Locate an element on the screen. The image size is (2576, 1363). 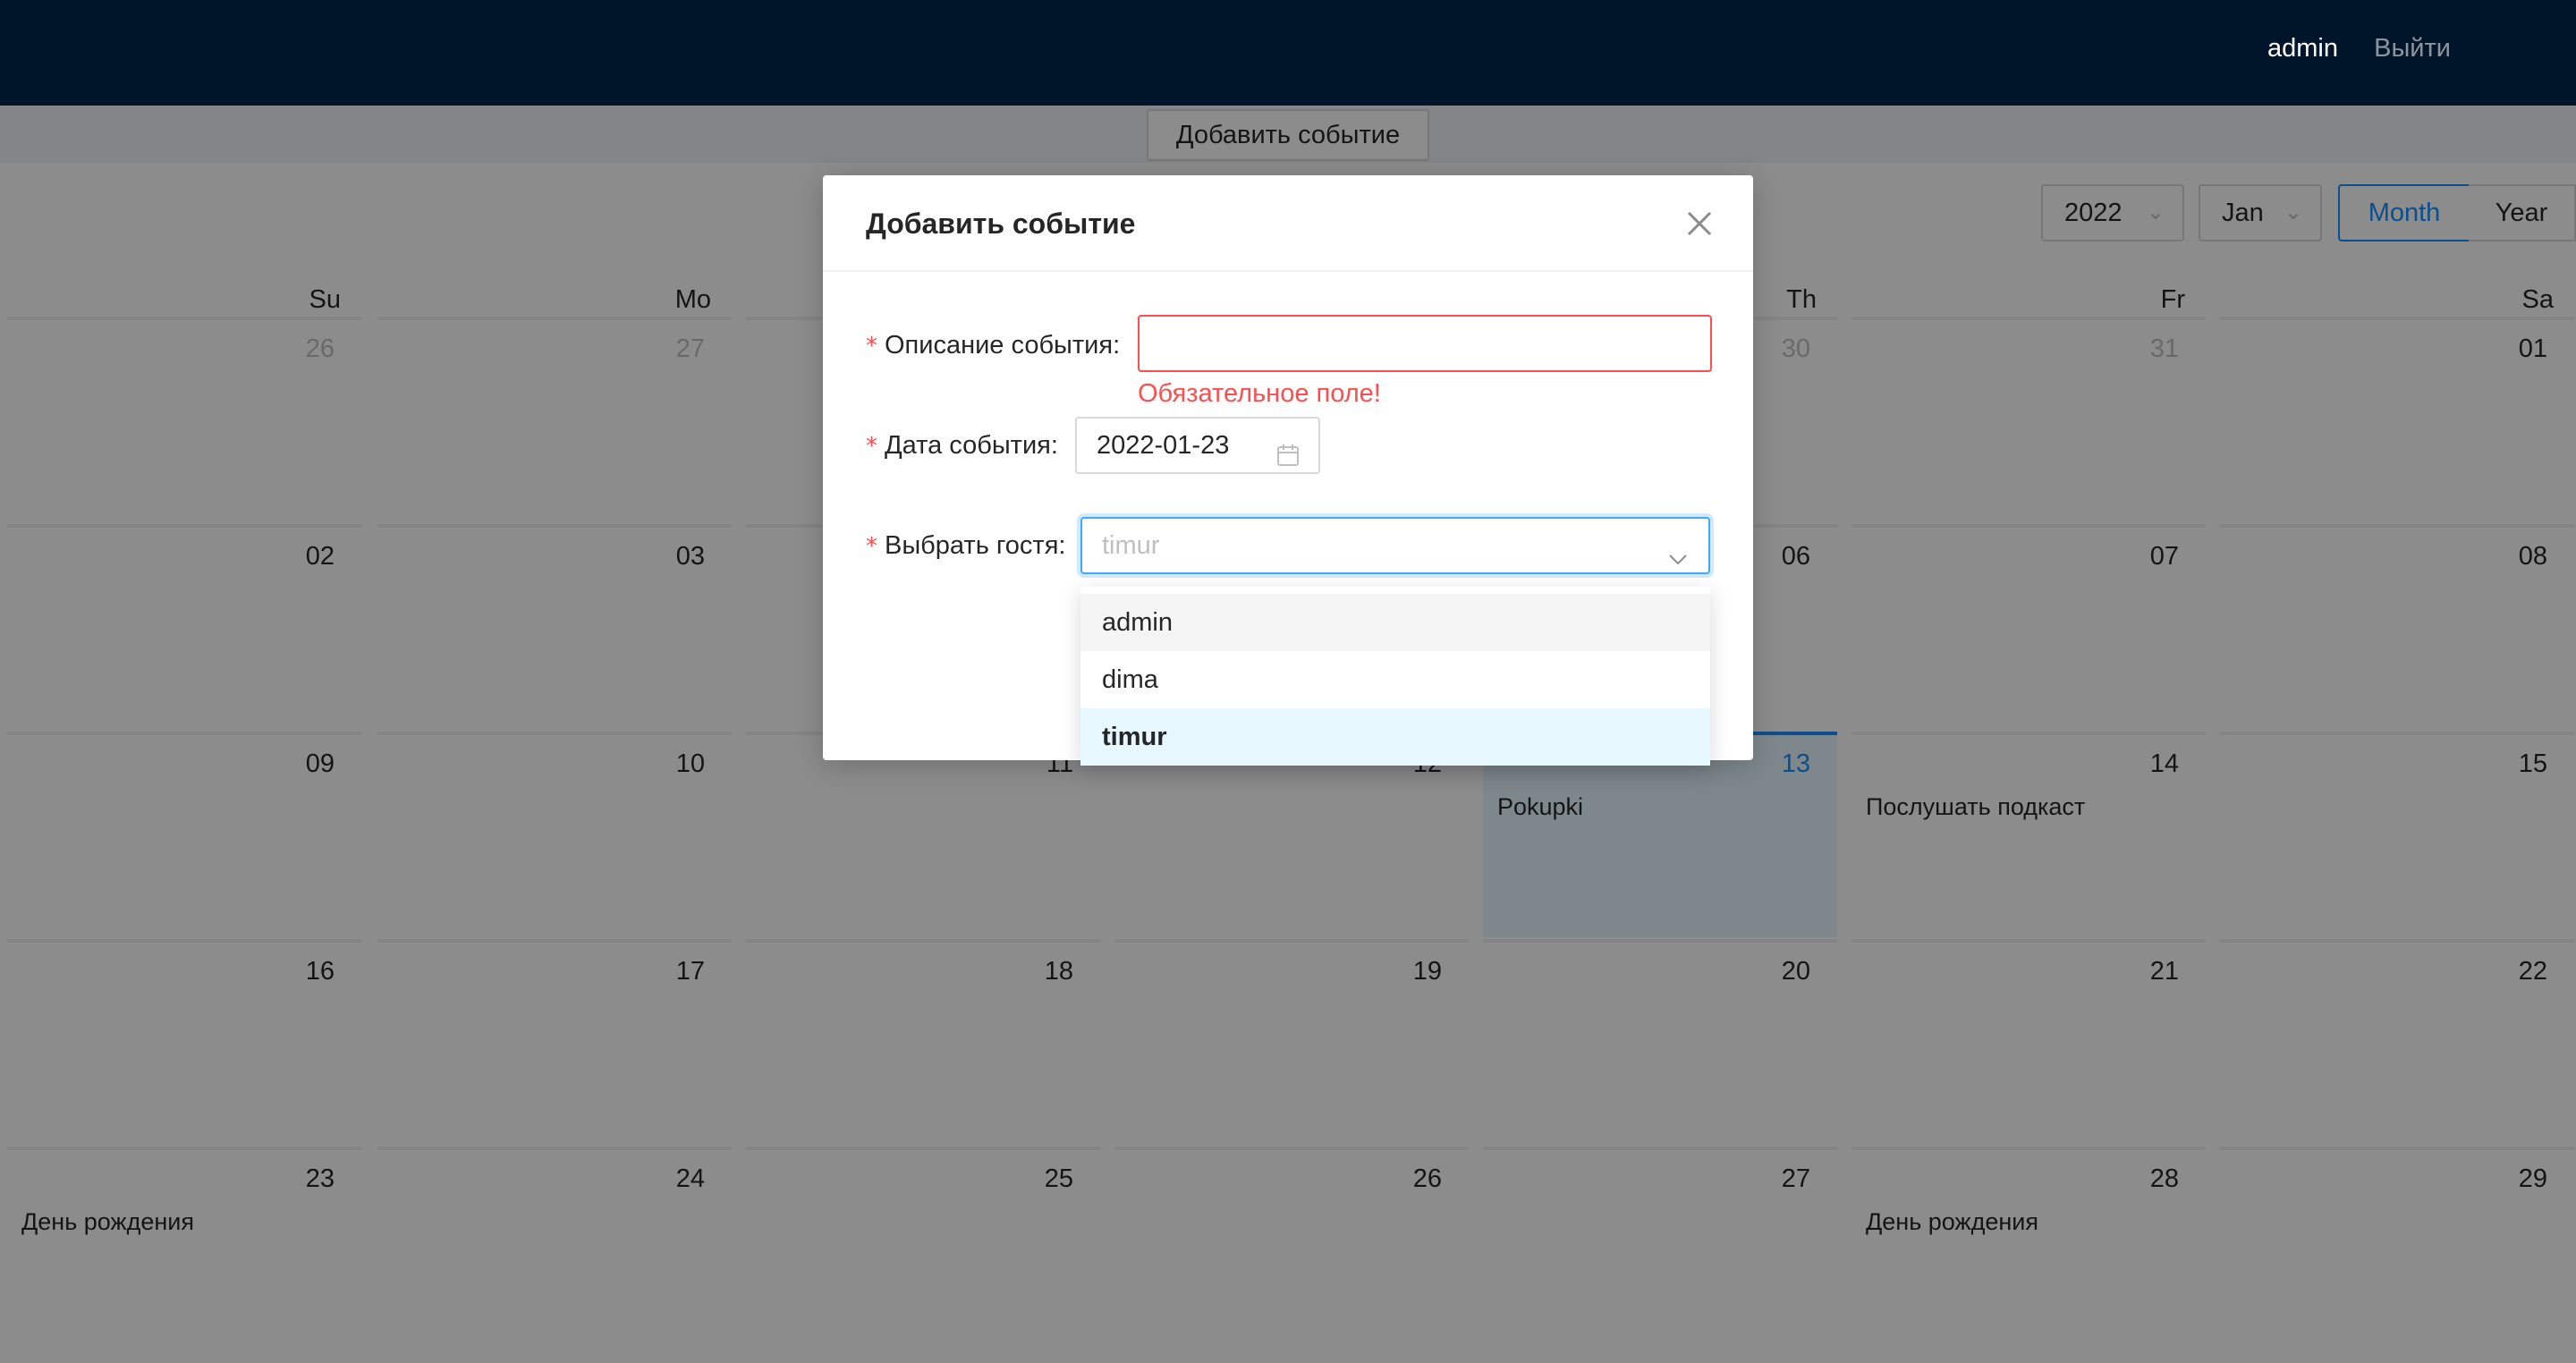
logout-link: Выйти is located at coordinates (2412, 48).